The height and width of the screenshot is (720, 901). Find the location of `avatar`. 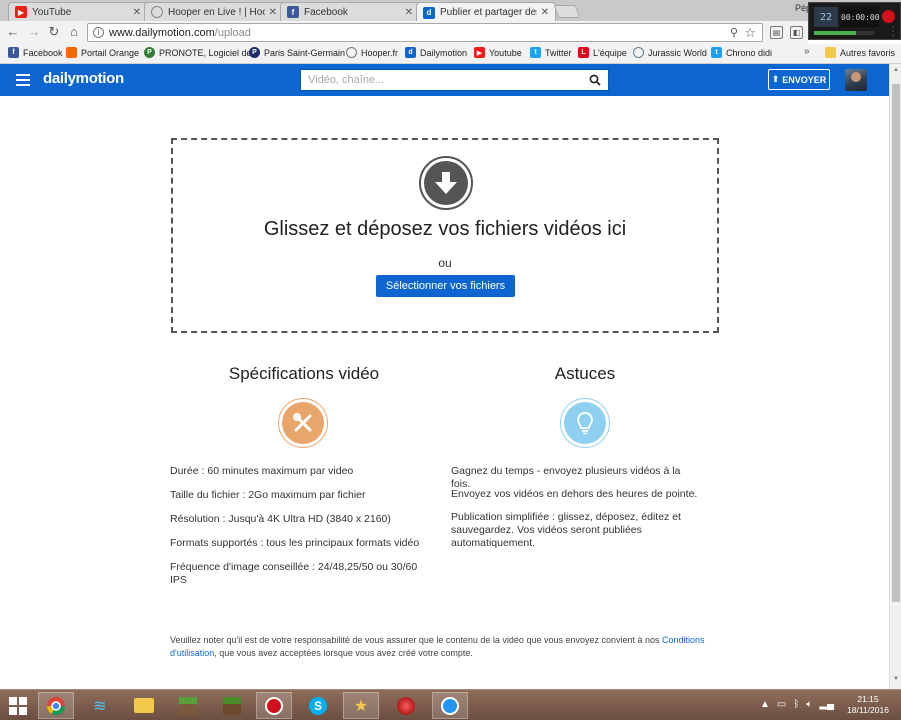

avatar is located at coordinates (856, 80).